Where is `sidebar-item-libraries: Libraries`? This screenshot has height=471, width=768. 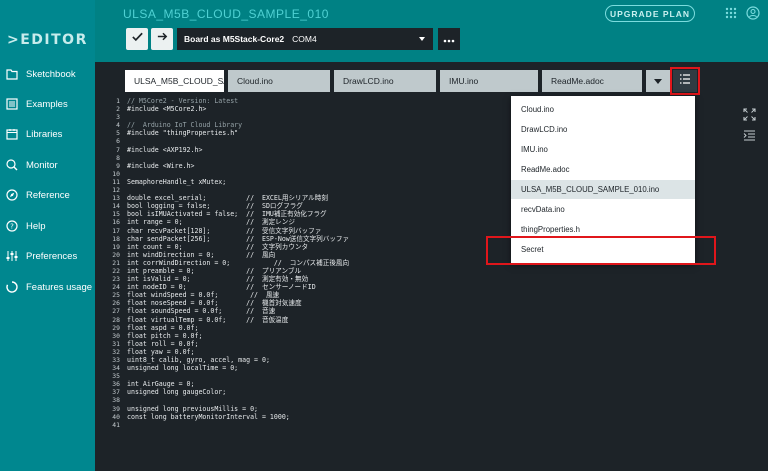 sidebar-item-libraries: Libraries is located at coordinates (47, 134).